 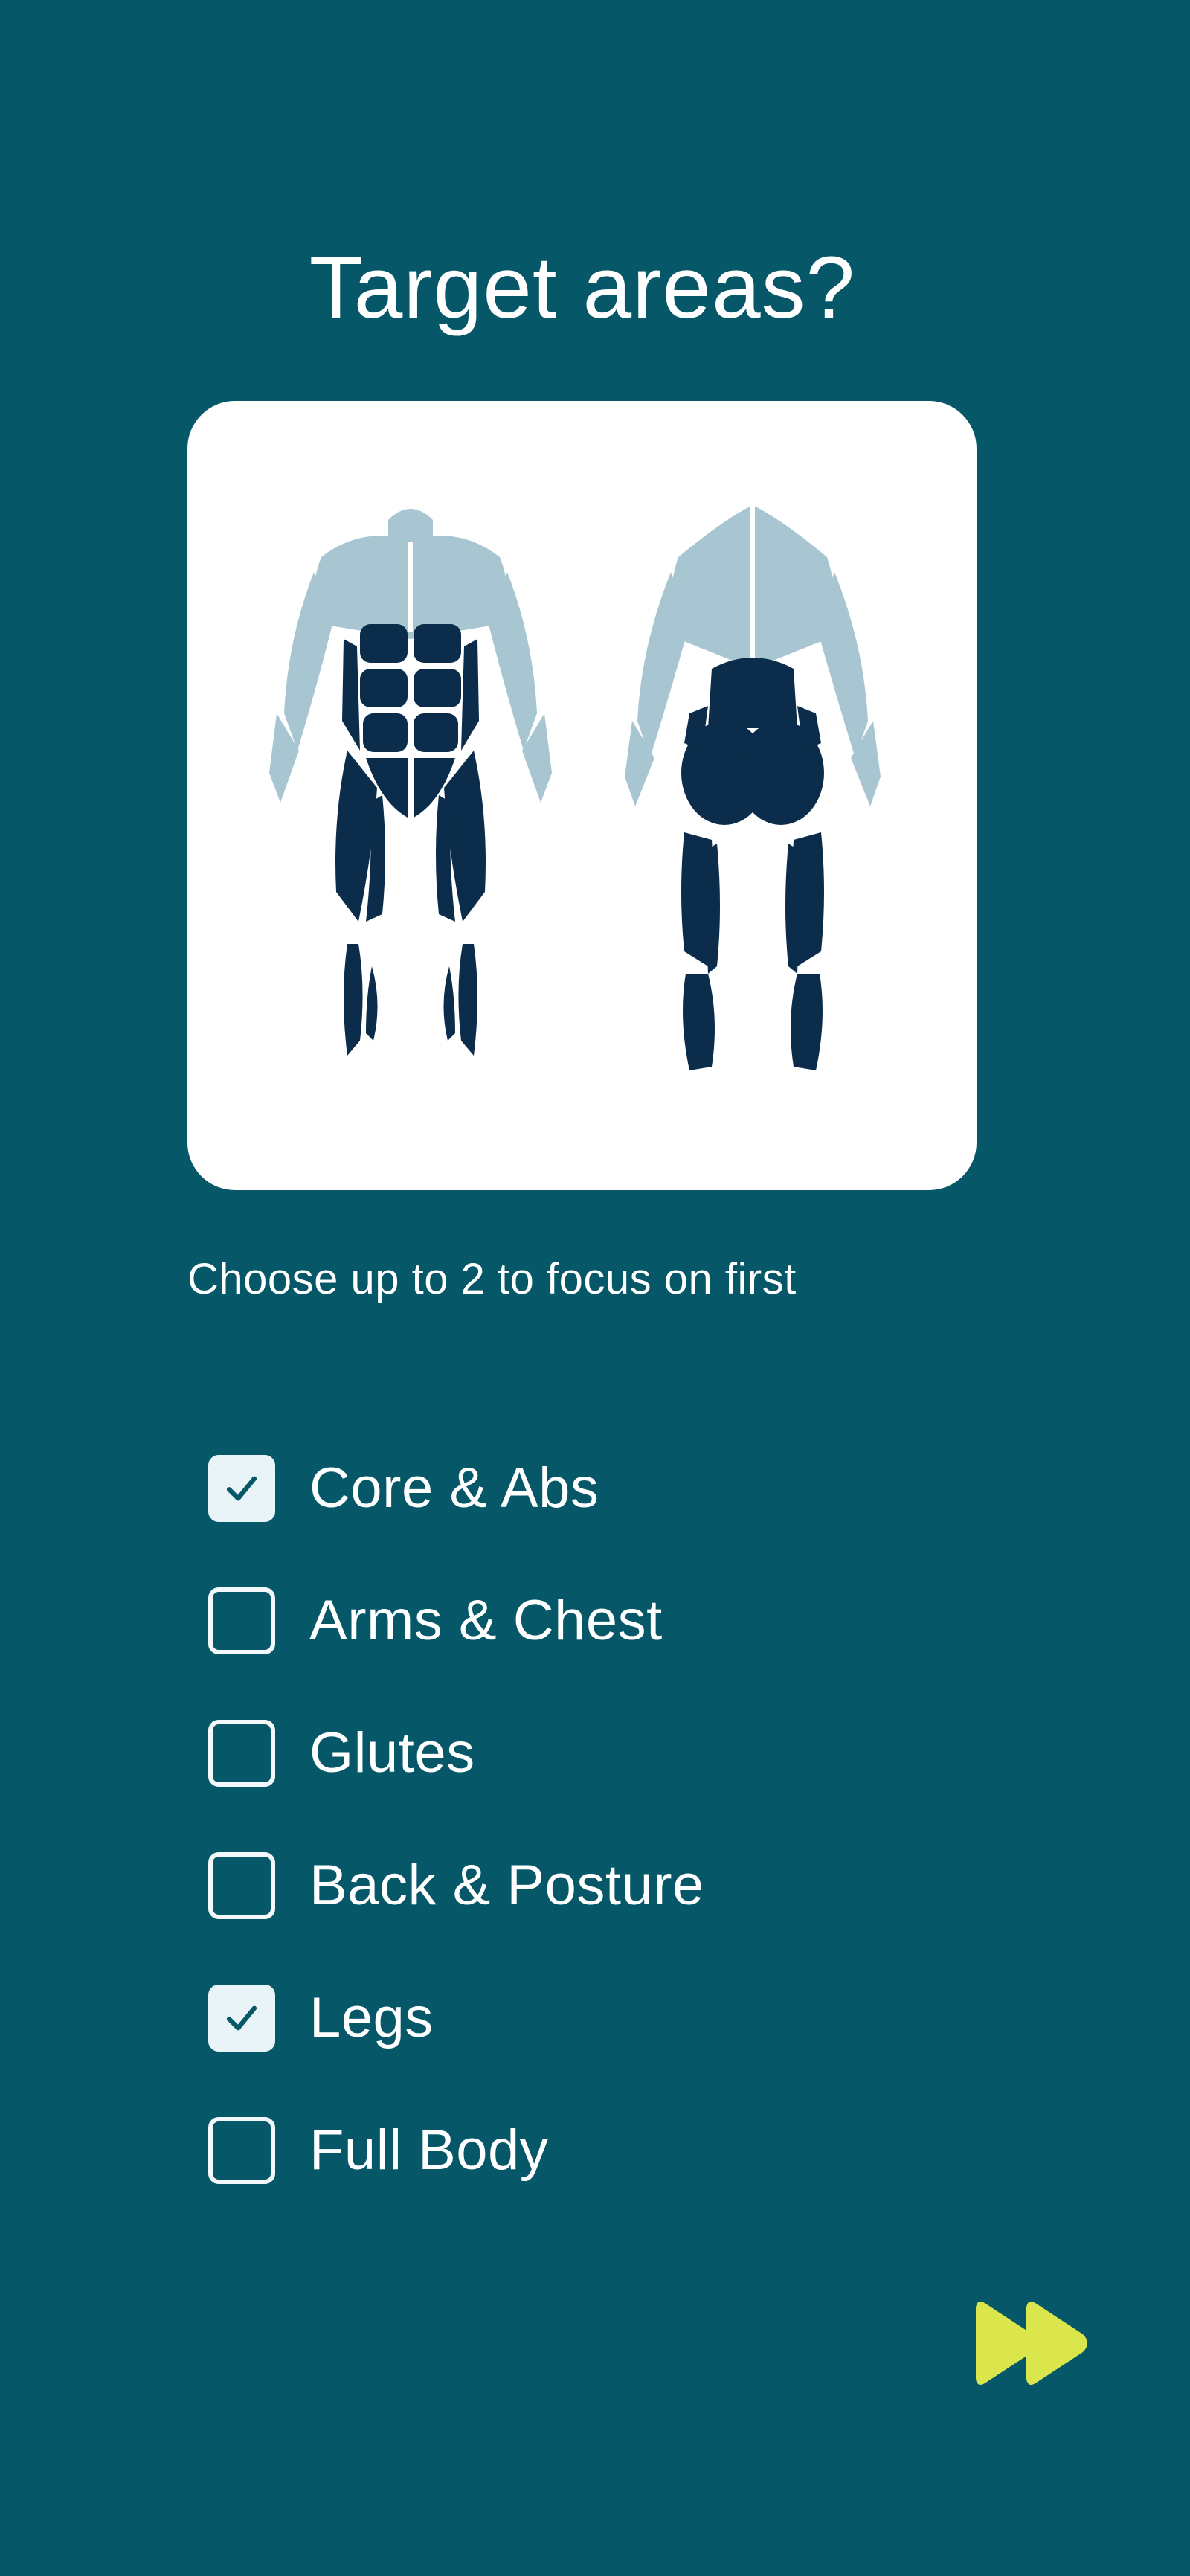 I want to click on back-body-figure, so click(x=753, y=787).